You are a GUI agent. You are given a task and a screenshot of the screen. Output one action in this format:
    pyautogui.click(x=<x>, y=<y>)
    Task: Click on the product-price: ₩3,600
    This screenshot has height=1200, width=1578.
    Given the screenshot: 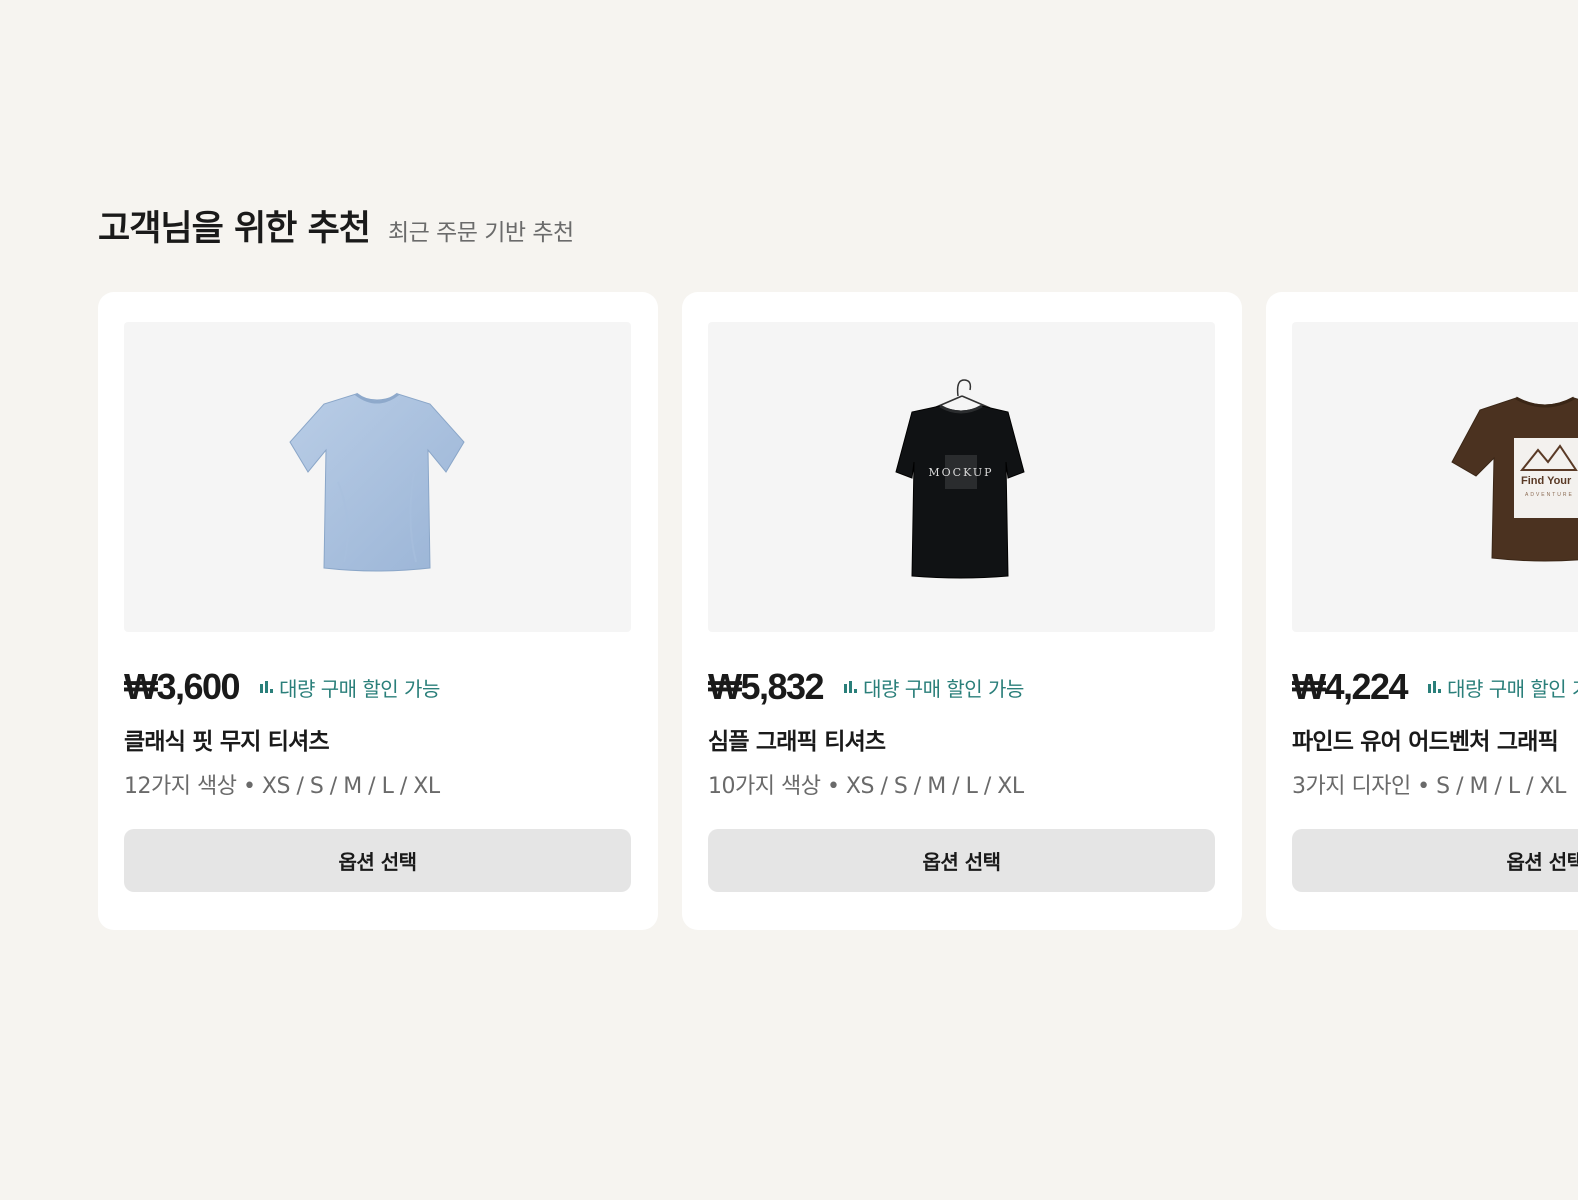 What is the action you would take?
    pyautogui.click(x=182, y=686)
    